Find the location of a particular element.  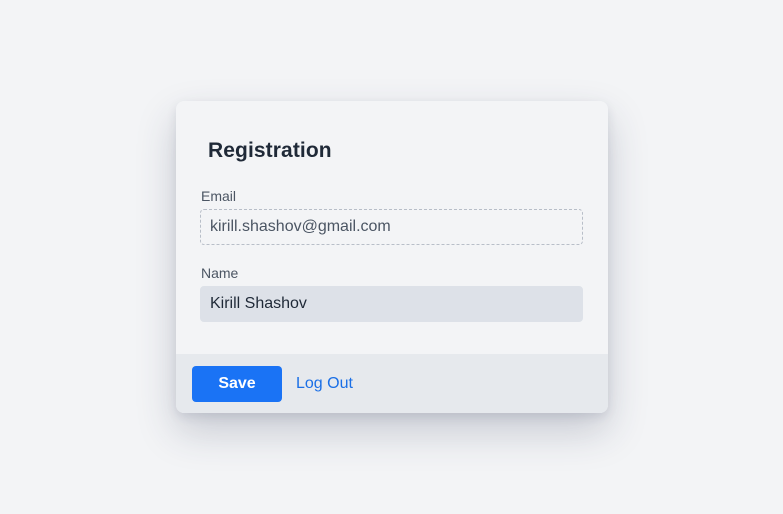

name-label: Name is located at coordinates (220, 273).